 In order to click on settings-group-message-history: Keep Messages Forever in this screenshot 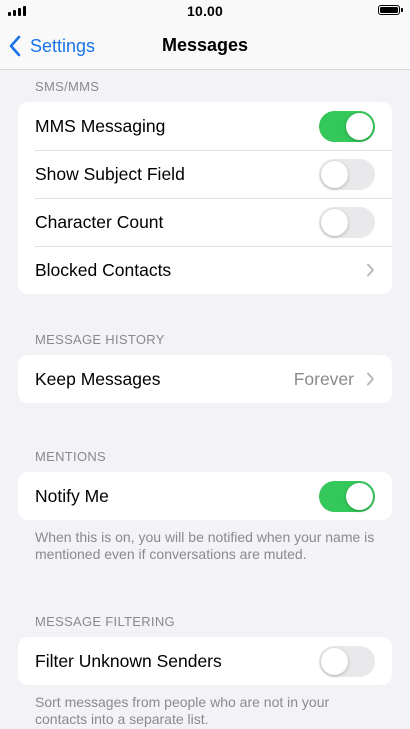, I will do `click(205, 379)`.